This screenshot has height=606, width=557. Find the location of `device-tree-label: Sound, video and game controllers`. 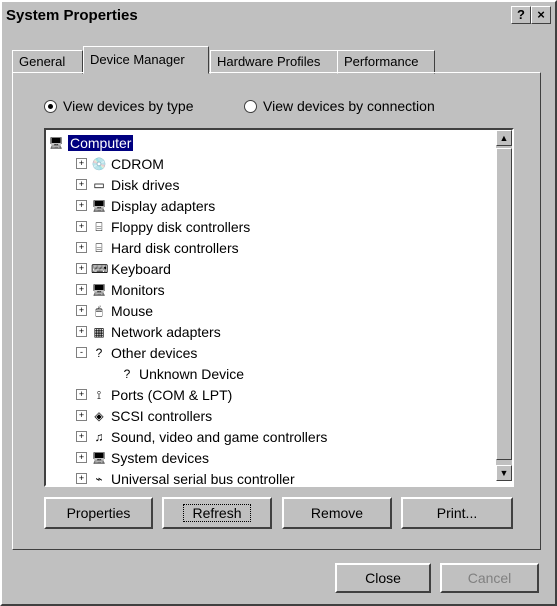

device-tree-label: Sound, video and game controllers is located at coordinates (219, 436).